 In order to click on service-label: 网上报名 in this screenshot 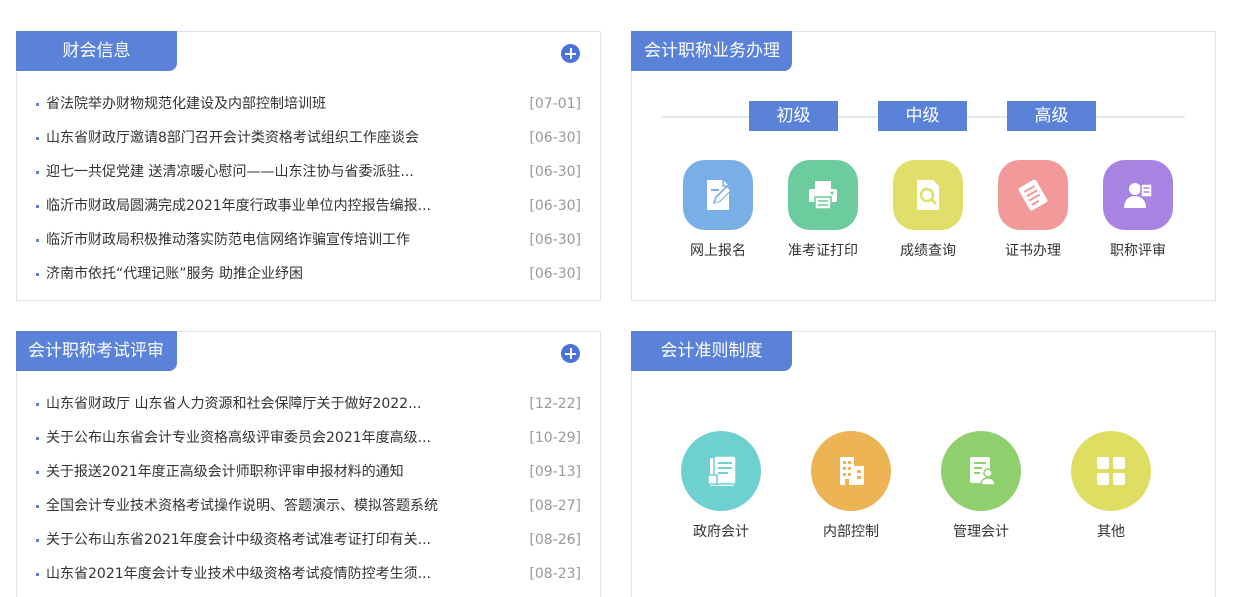, I will do `click(718, 251)`.